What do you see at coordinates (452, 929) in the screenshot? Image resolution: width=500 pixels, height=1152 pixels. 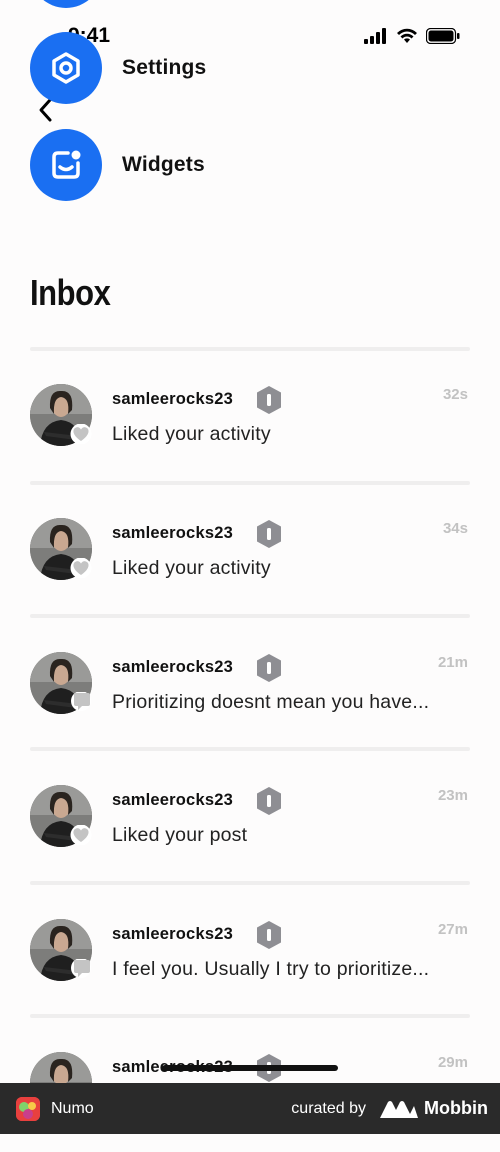 I see `timestamp: 27m` at bounding box center [452, 929].